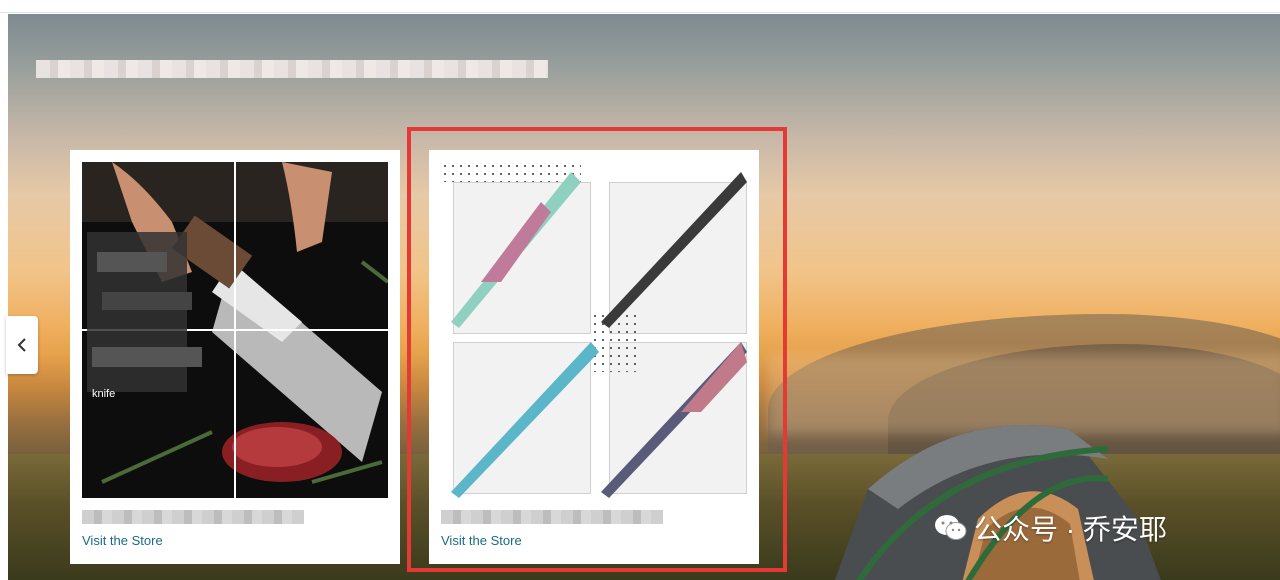 The width and height of the screenshot is (1280, 580). What do you see at coordinates (292, 69) in the screenshot?
I see `blurred-banner-title` at bounding box center [292, 69].